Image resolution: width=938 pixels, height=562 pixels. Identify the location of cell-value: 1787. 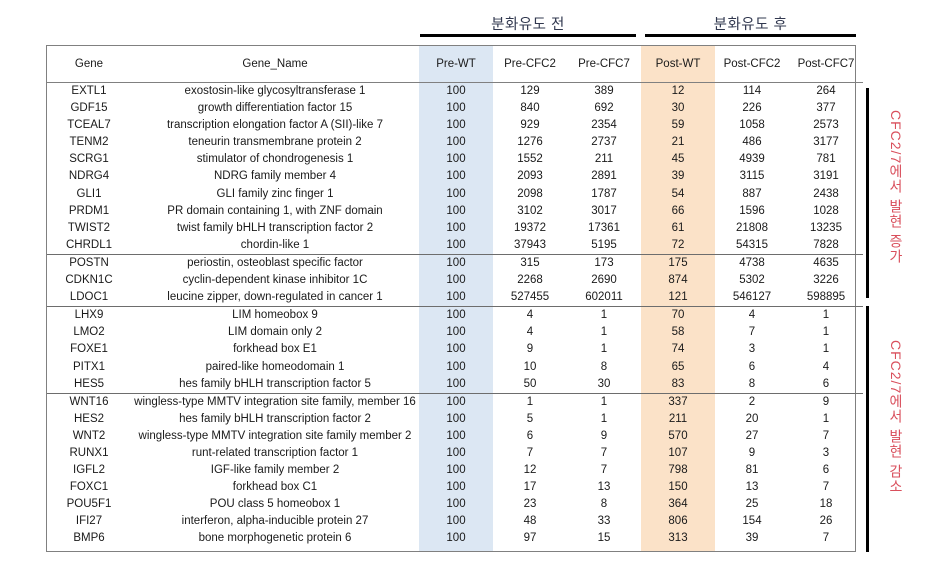
(604, 193).